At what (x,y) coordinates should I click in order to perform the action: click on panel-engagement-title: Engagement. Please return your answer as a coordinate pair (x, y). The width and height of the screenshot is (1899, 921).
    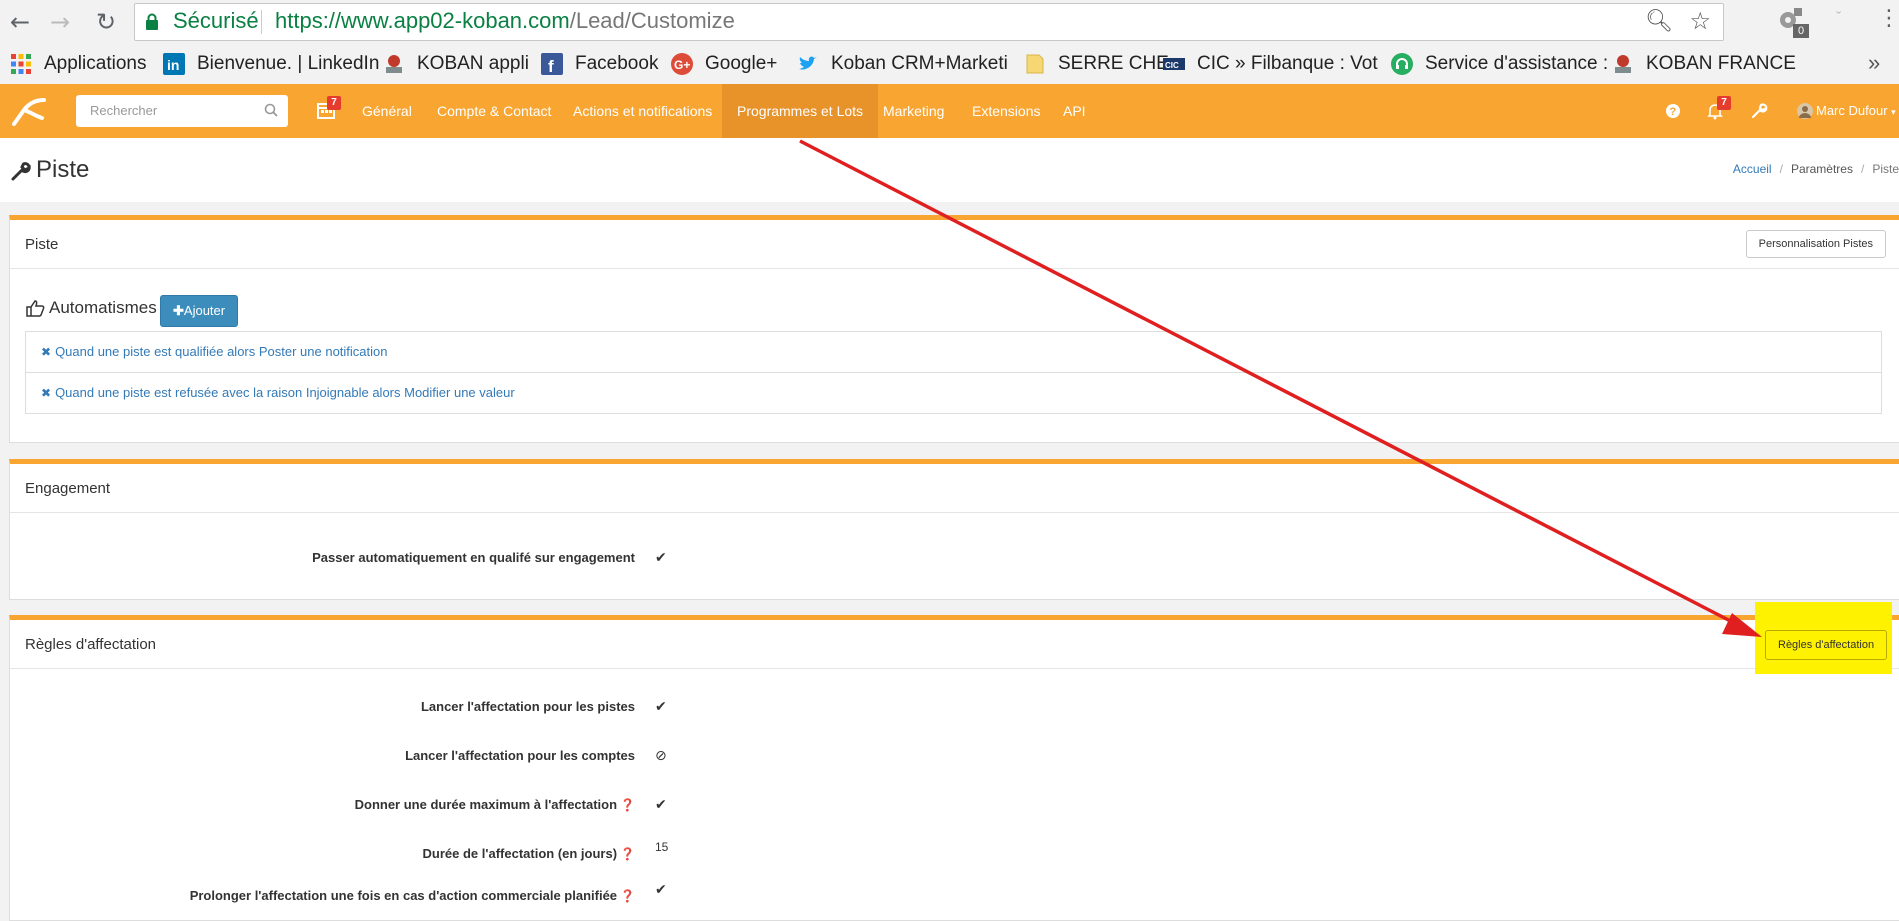
    Looking at the image, I should click on (68, 488).